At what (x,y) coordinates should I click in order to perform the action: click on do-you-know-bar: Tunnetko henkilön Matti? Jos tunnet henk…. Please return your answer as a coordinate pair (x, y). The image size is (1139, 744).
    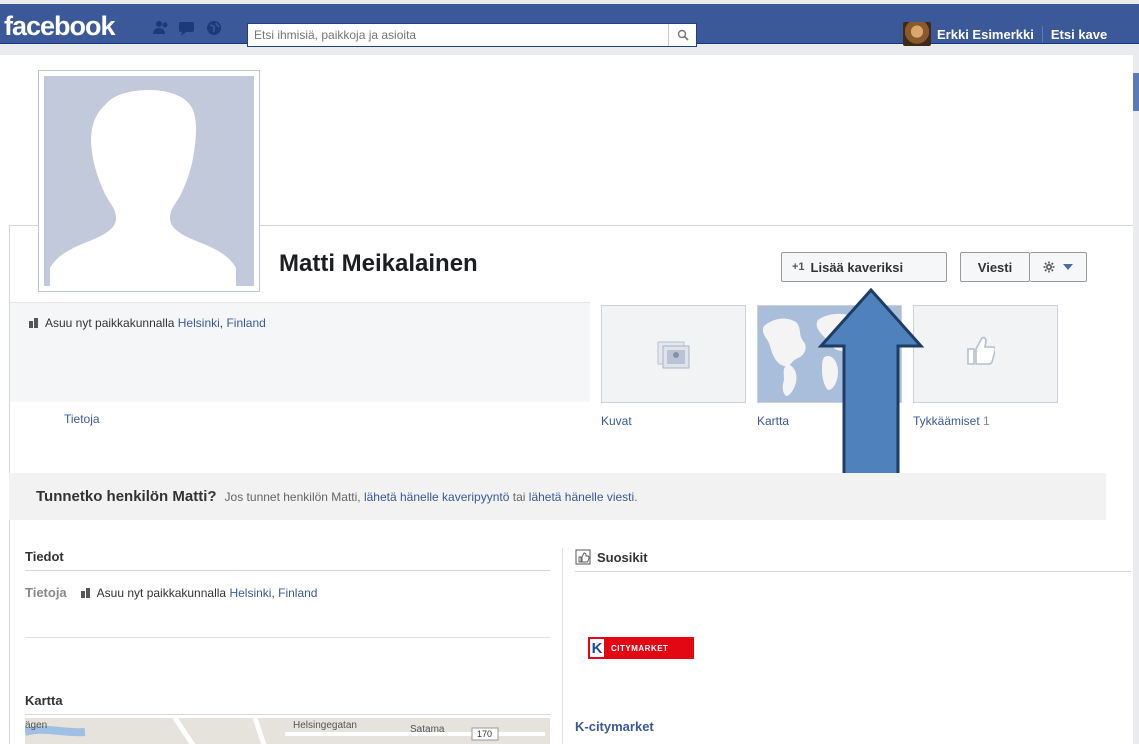
    Looking at the image, I should click on (557, 496).